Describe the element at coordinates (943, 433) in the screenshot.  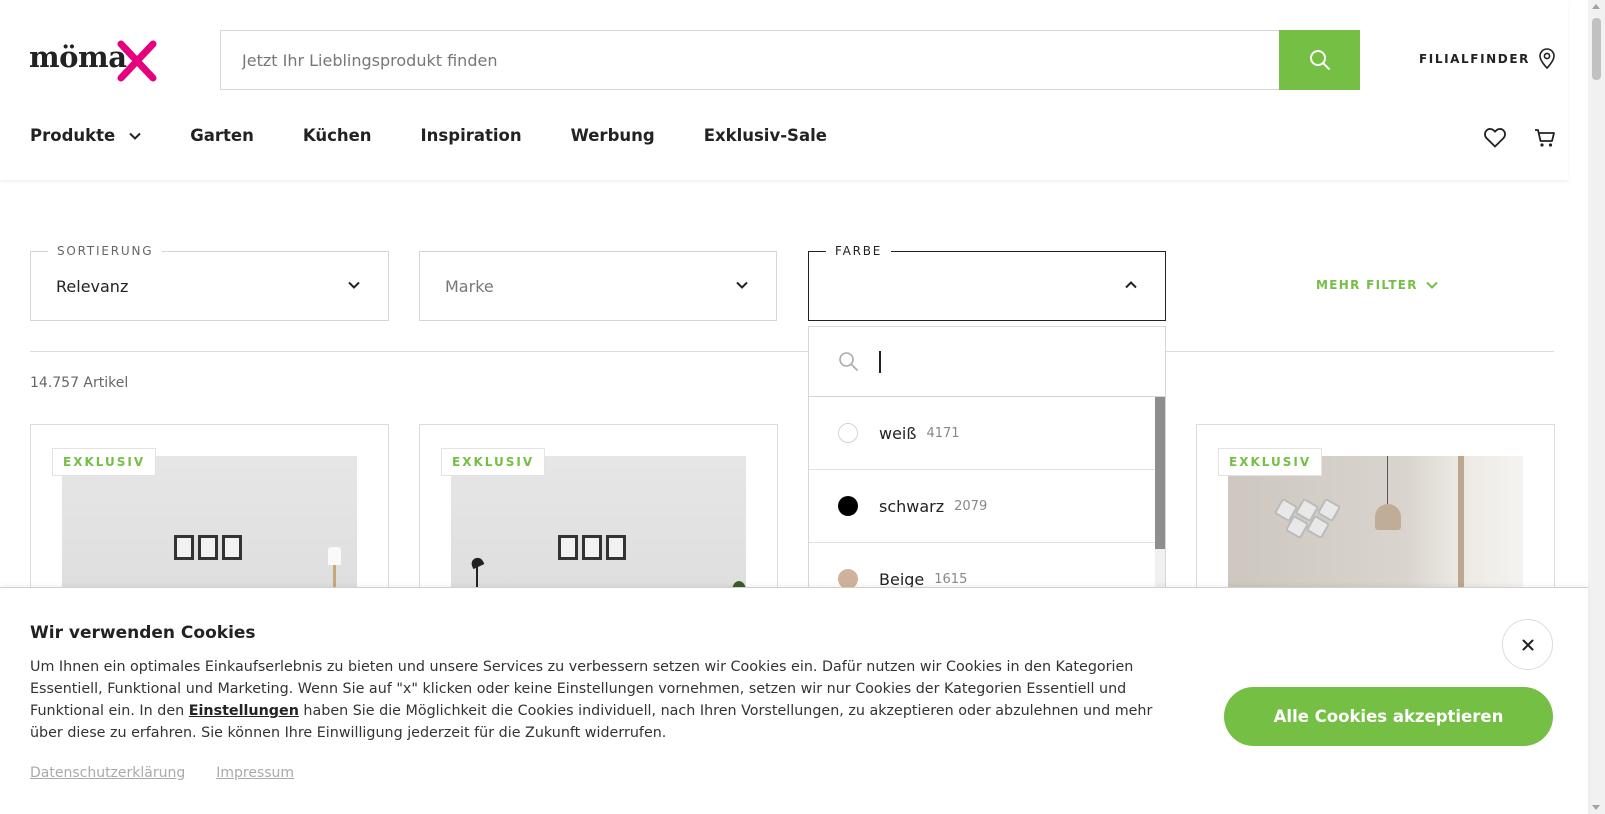
I see `color-option-count: 4171` at that location.